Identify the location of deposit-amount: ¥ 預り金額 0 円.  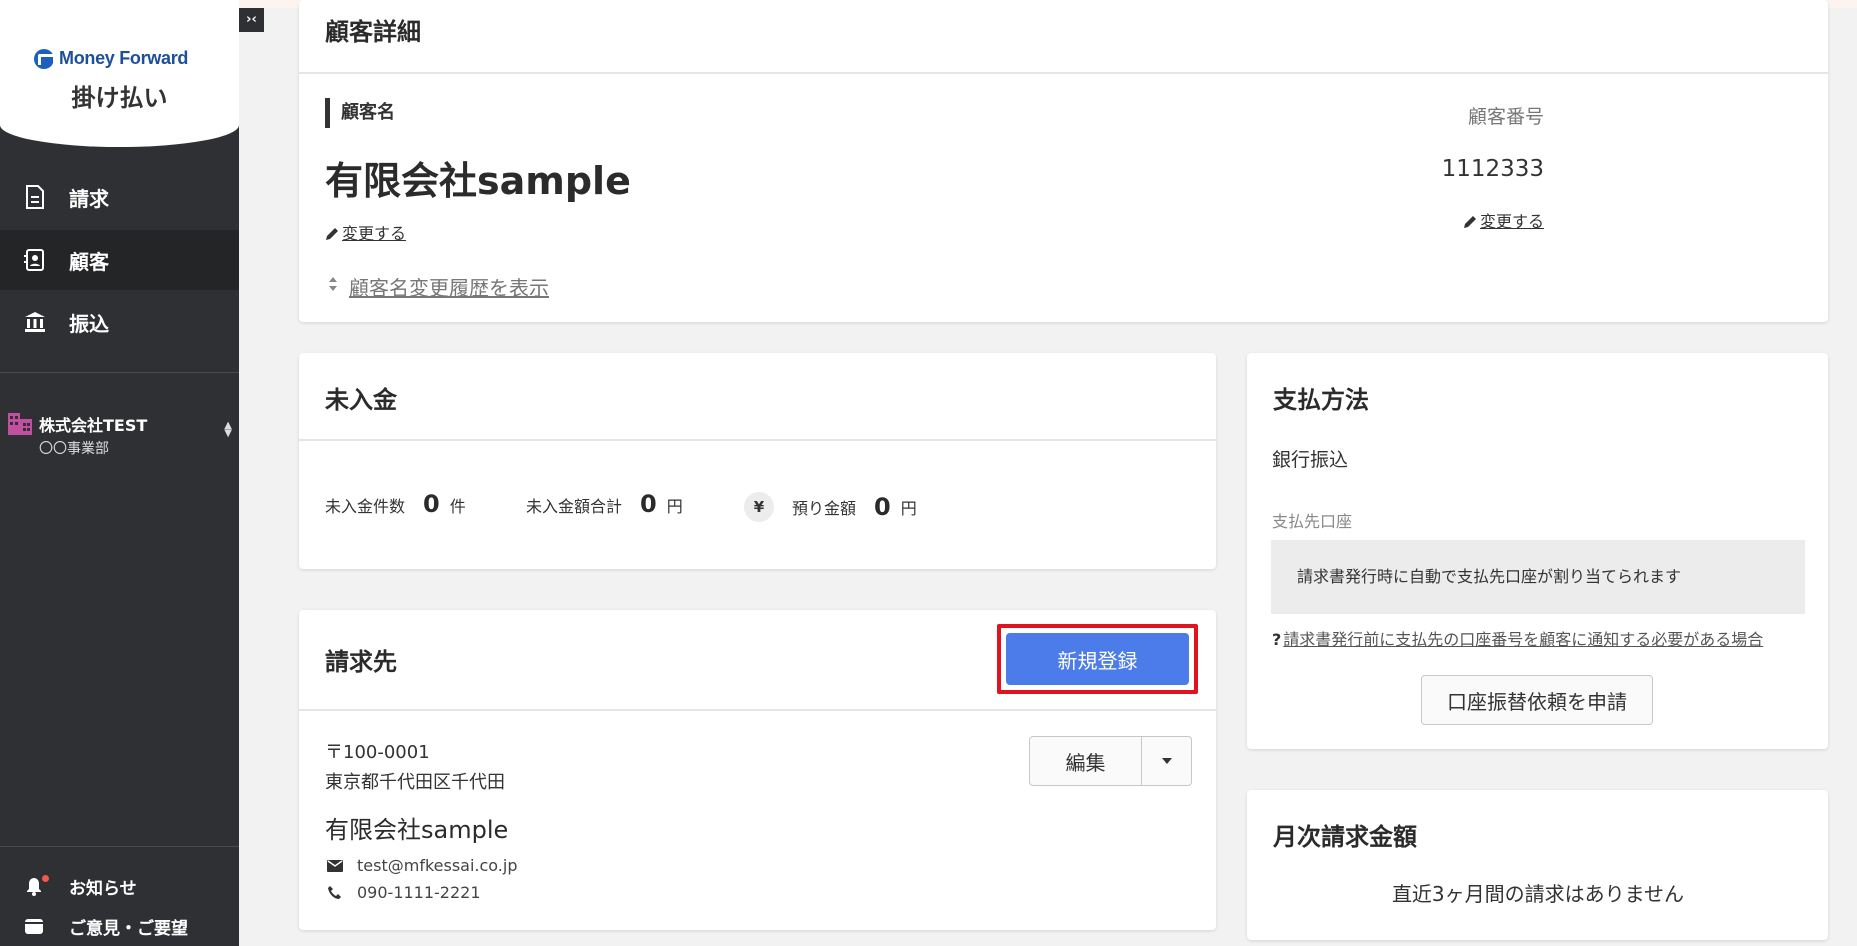
(830, 507).